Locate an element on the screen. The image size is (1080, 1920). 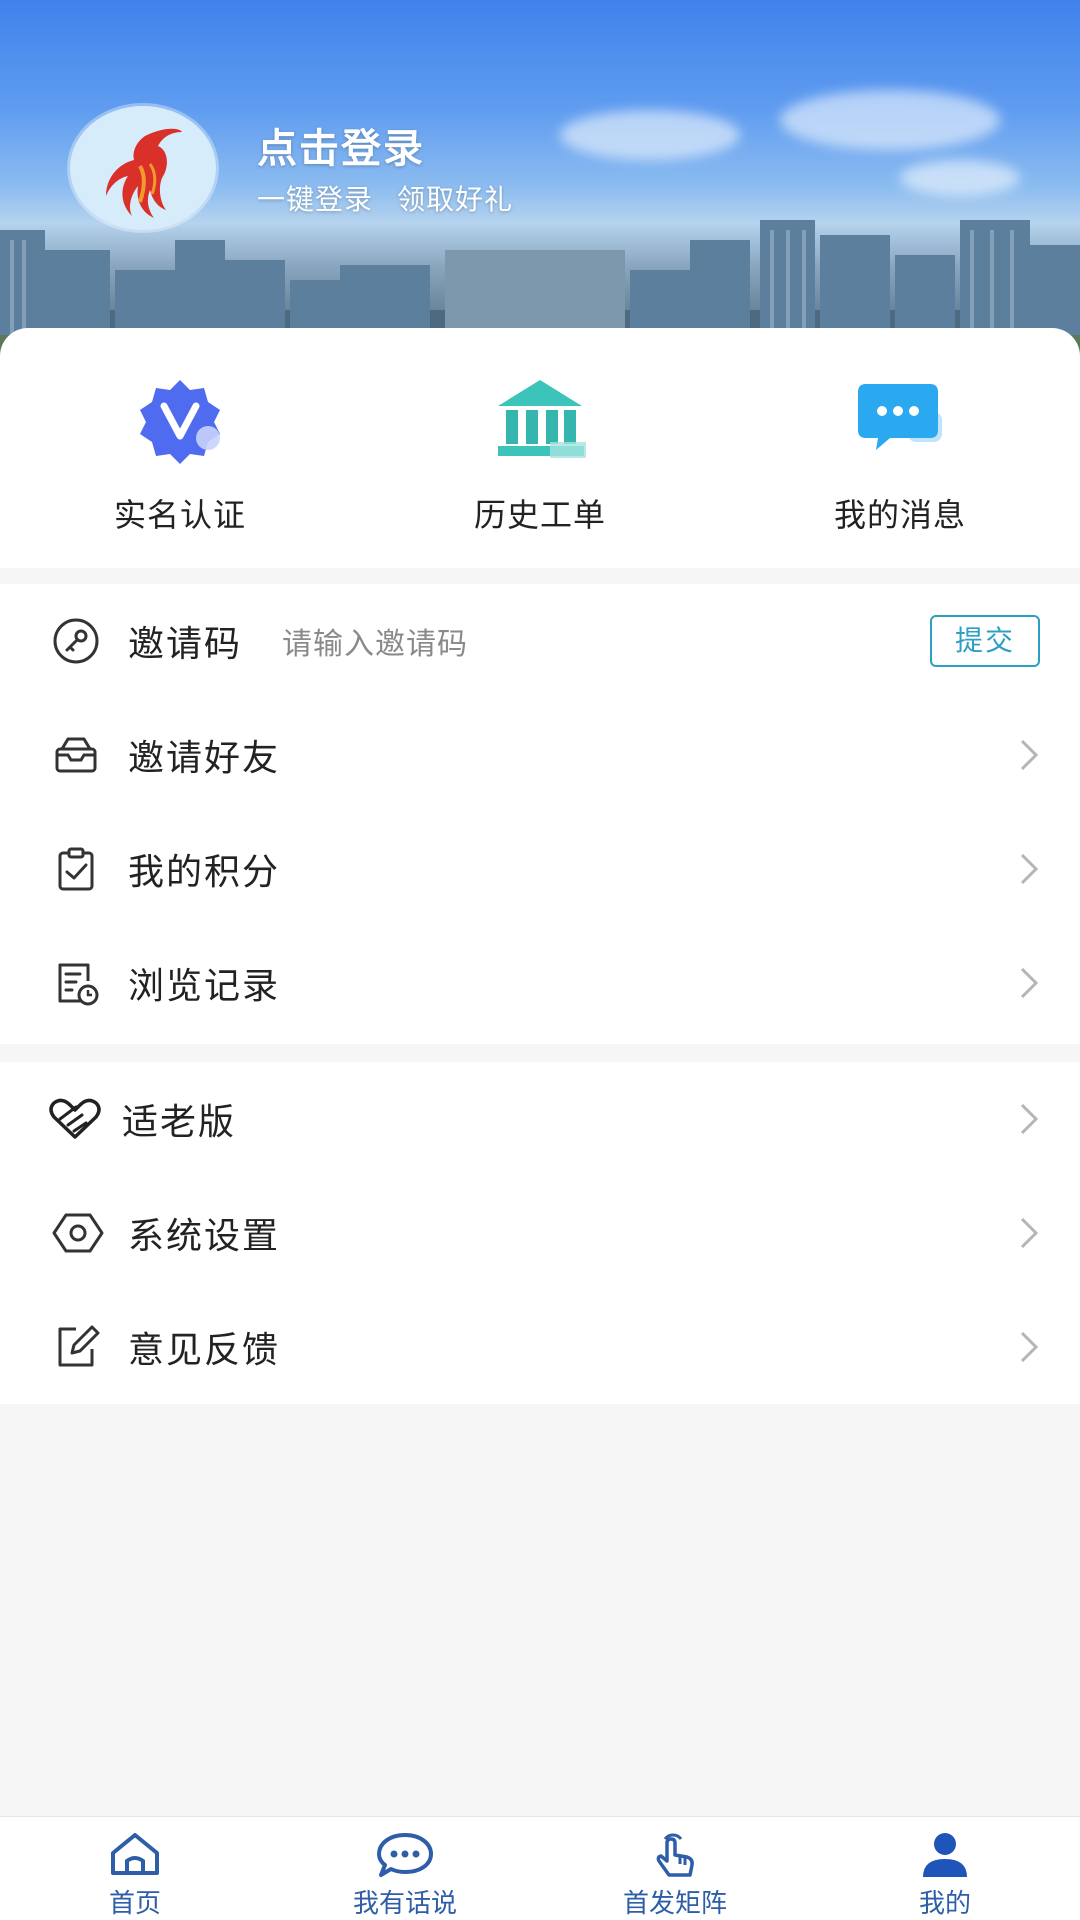
chat-bubble-icon is located at coordinates (900, 417).